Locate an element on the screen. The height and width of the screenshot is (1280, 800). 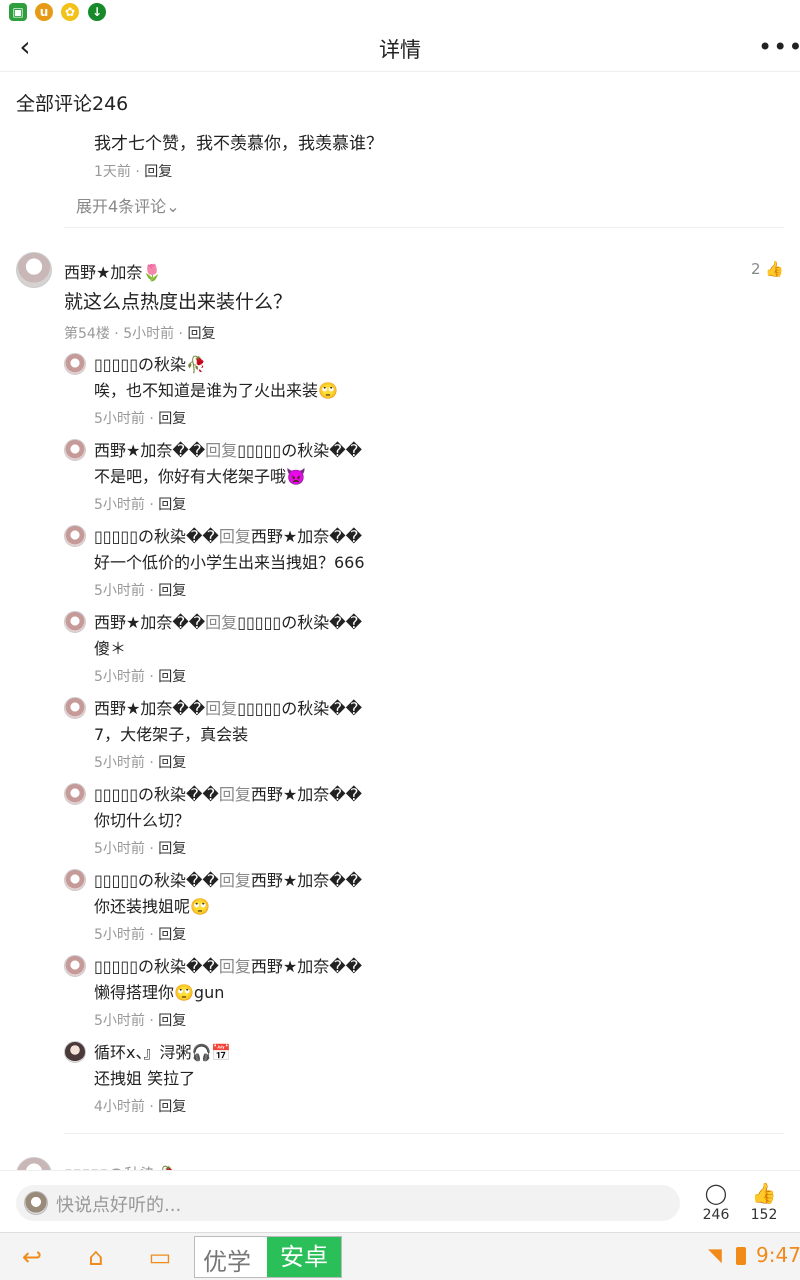
comment-author: 西野★加奈🌷 is located at coordinates (113, 271).